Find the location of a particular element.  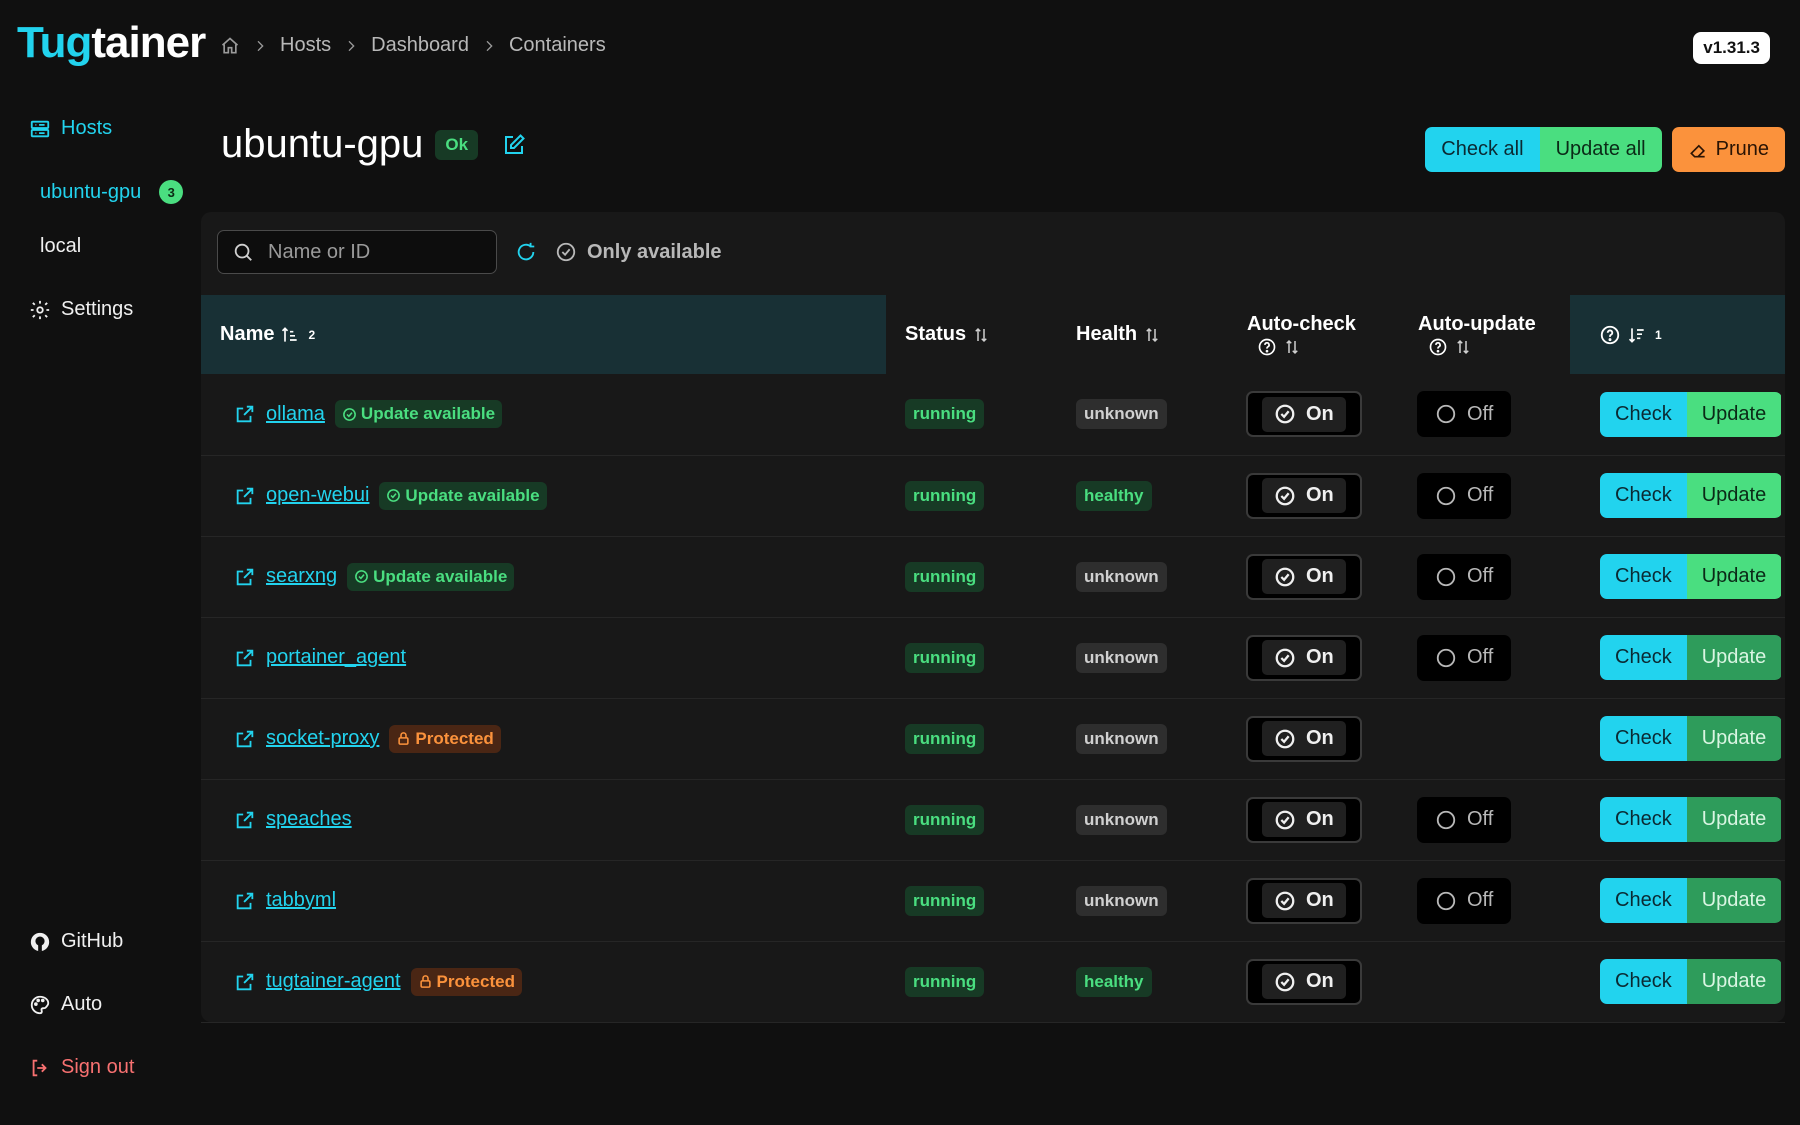

column-header-actions: 1 is located at coordinates (1677, 334).